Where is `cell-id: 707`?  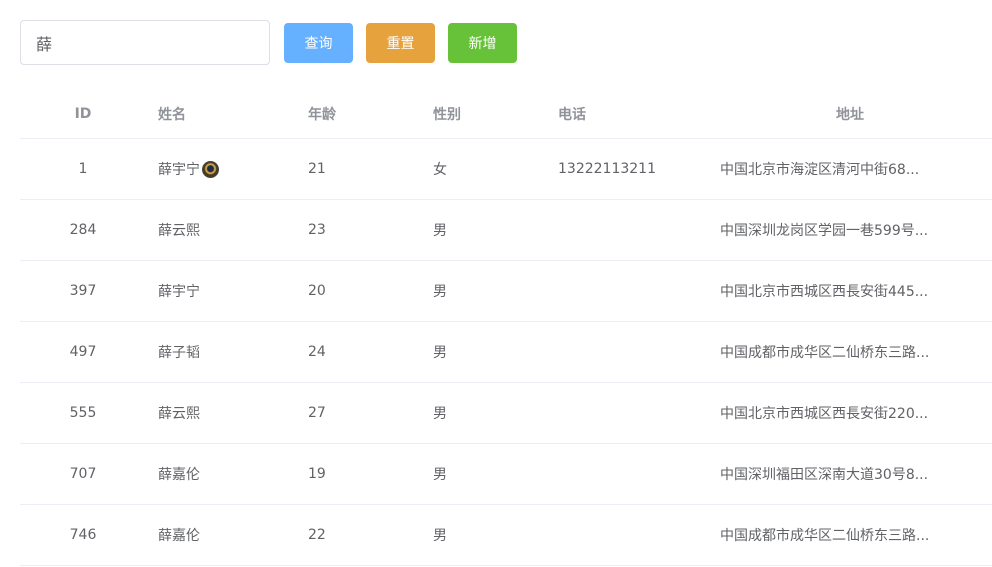 cell-id: 707 is located at coordinates (83, 474).